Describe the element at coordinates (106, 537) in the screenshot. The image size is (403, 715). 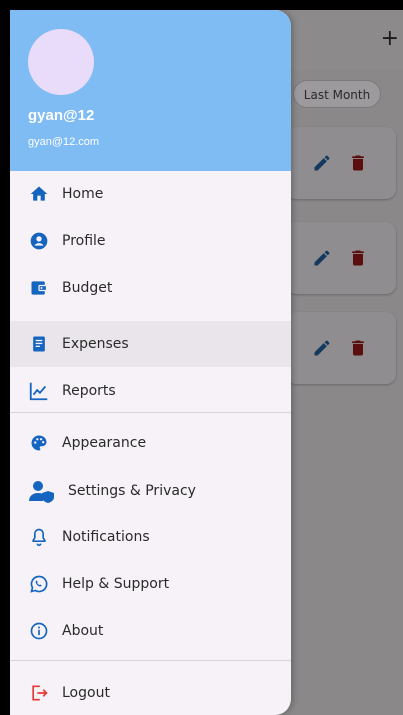
I see `menu-label: Notifications` at that location.